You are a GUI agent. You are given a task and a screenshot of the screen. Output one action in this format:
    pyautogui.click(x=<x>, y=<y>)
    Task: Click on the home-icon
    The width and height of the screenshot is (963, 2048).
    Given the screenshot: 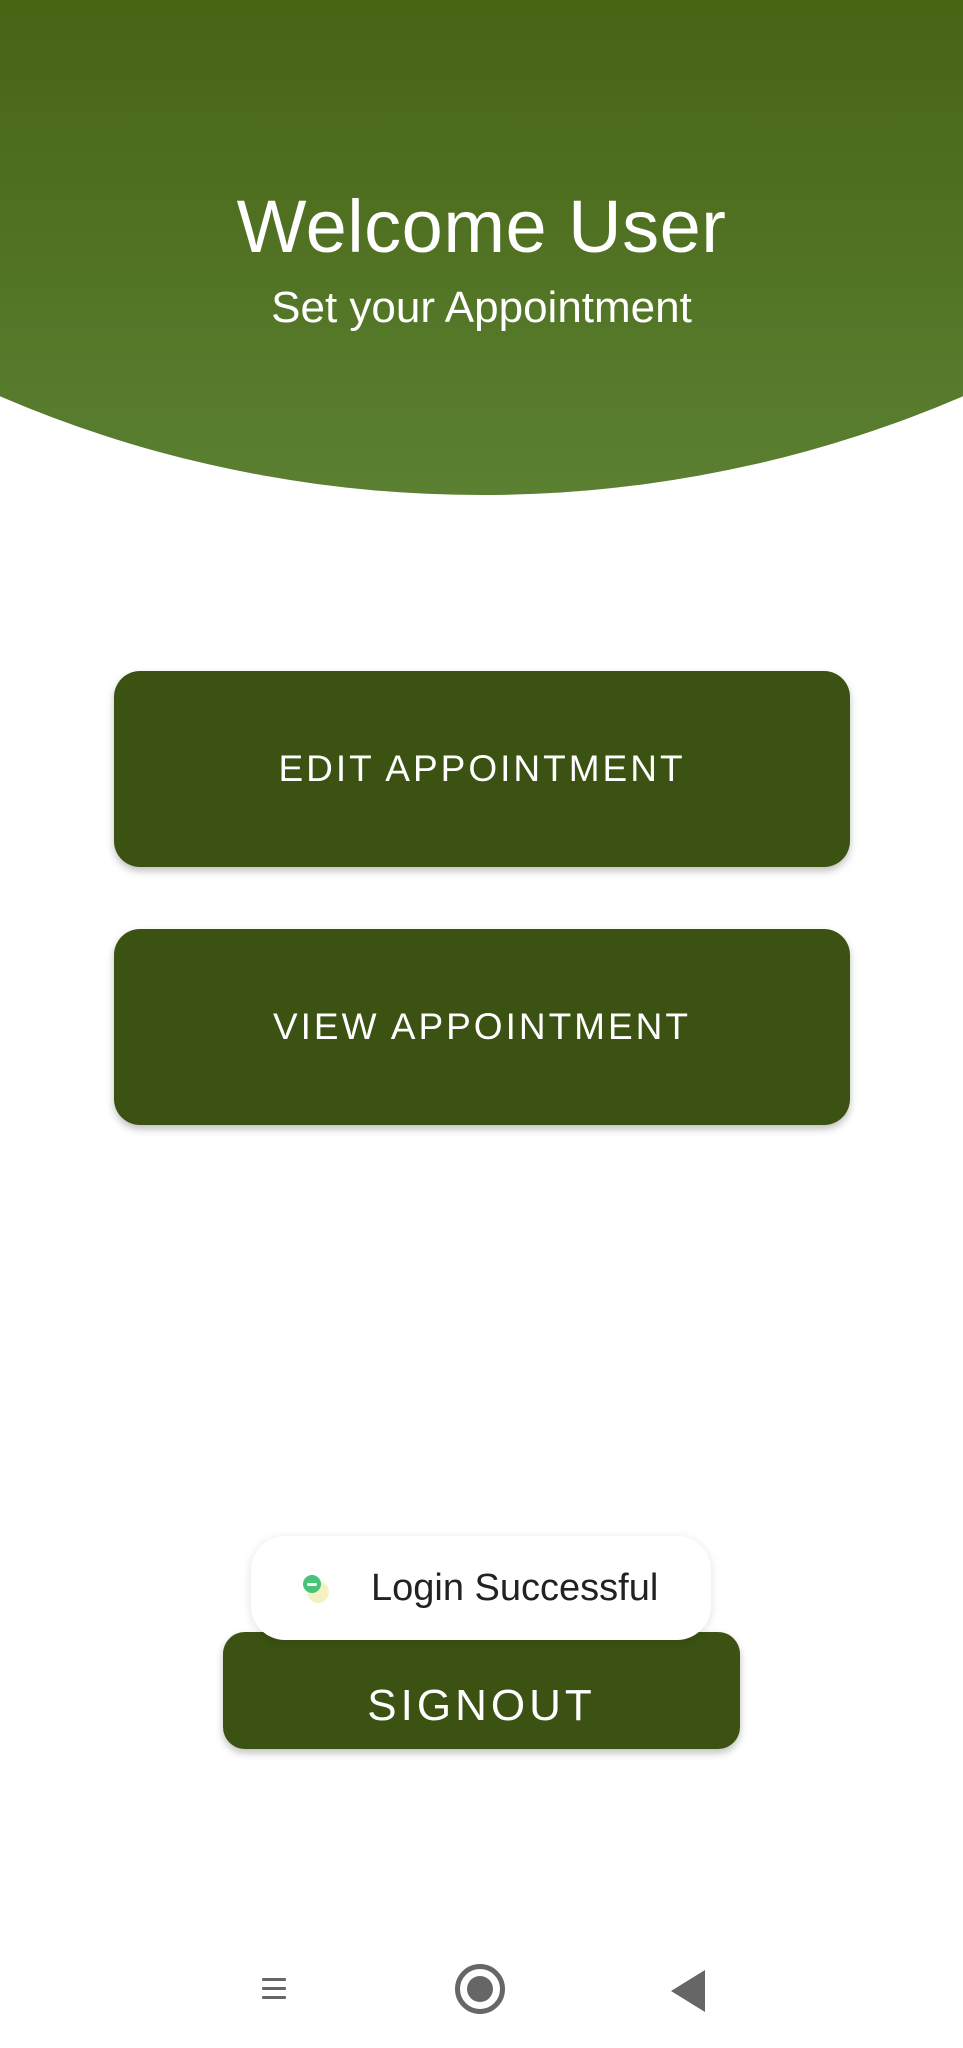 What is the action you would take?
    pyautogui.click(x=480, y=1989)
    